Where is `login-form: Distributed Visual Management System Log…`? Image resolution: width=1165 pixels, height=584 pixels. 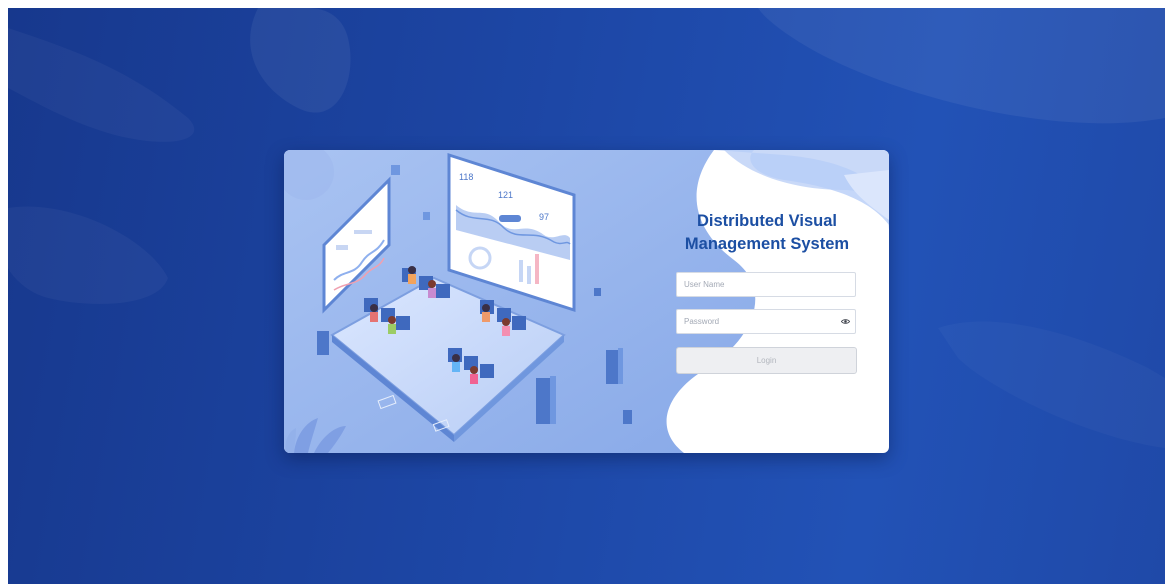 login-form: Distributed Visual Management System Log… is located at coordinates (767, 292).